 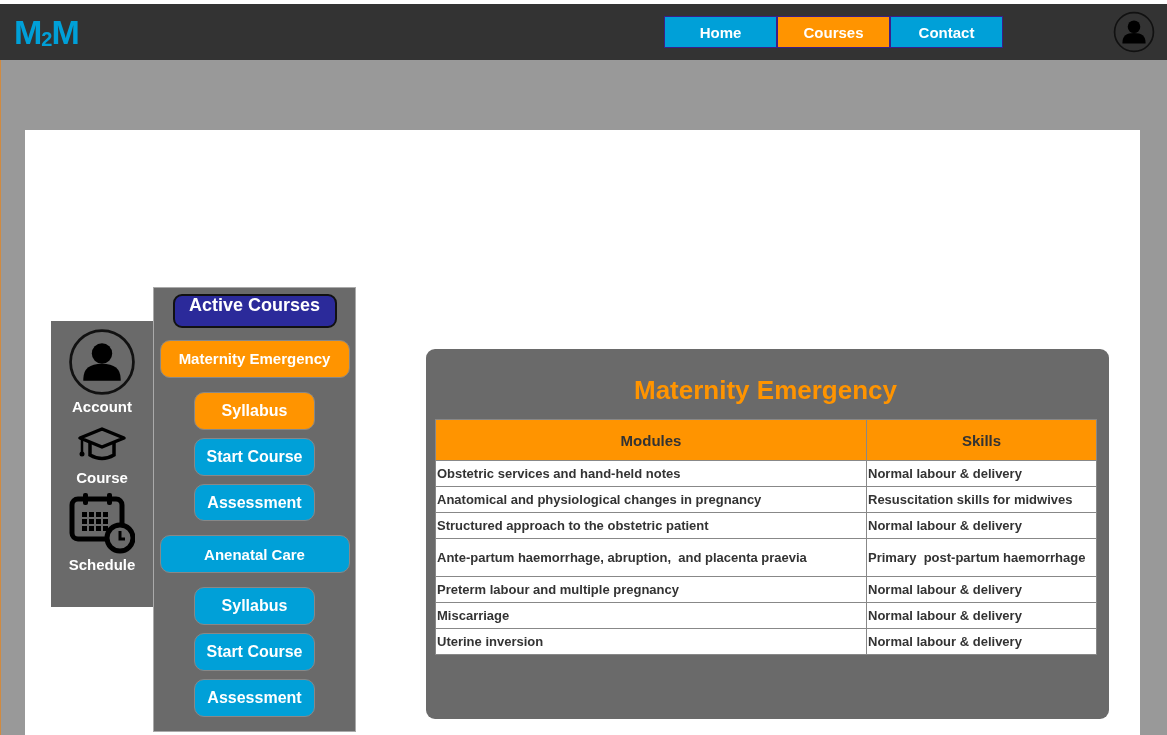 What do you see at coordinates (981, 557) in the screenshot?
I see `table-cell: Primary post-partum haemorrhage` at bounding box center [981, 557].